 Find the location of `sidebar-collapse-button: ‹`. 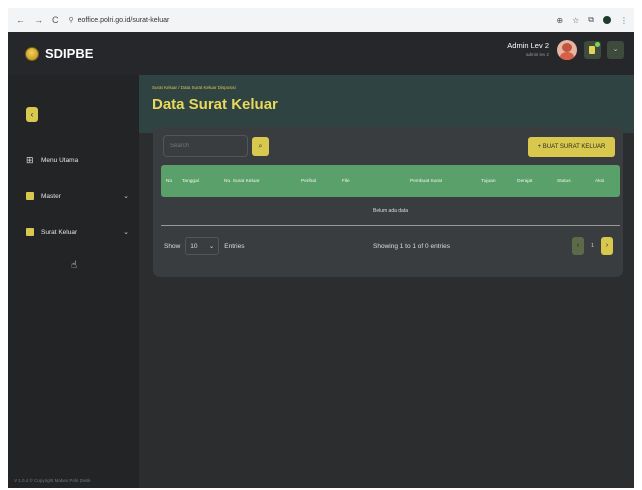

sidebar-collapse-button: ‹ is located at coordinates (32, 114).